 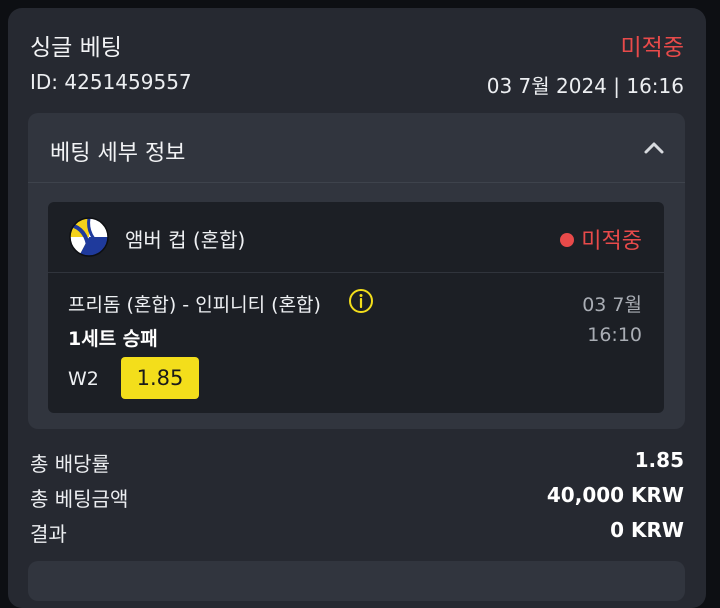 What do you see at coordinates (567, 240) in the screenshot?
I see `status-dot-icon` at bounding box center [567, 240].